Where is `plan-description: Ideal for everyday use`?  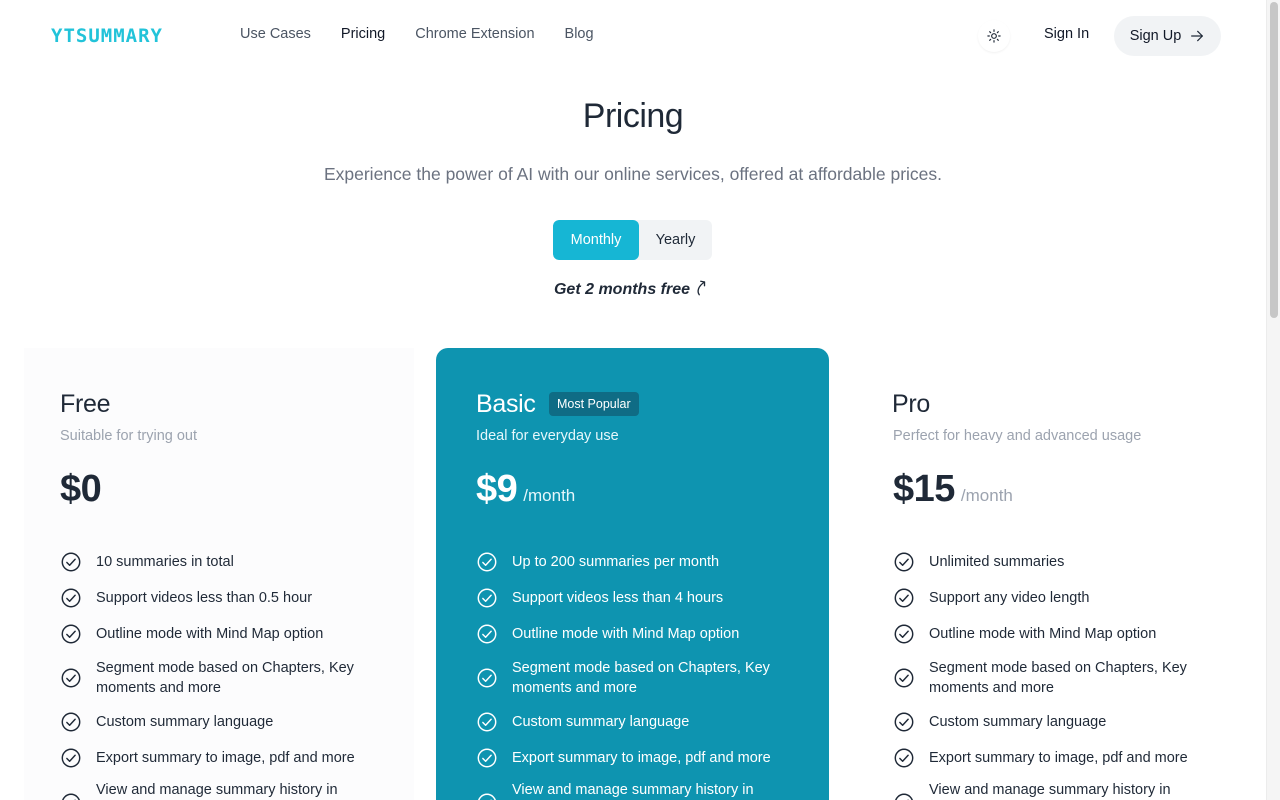
plan-description: Ideal for everyday use is located at coordinates (547, 436).